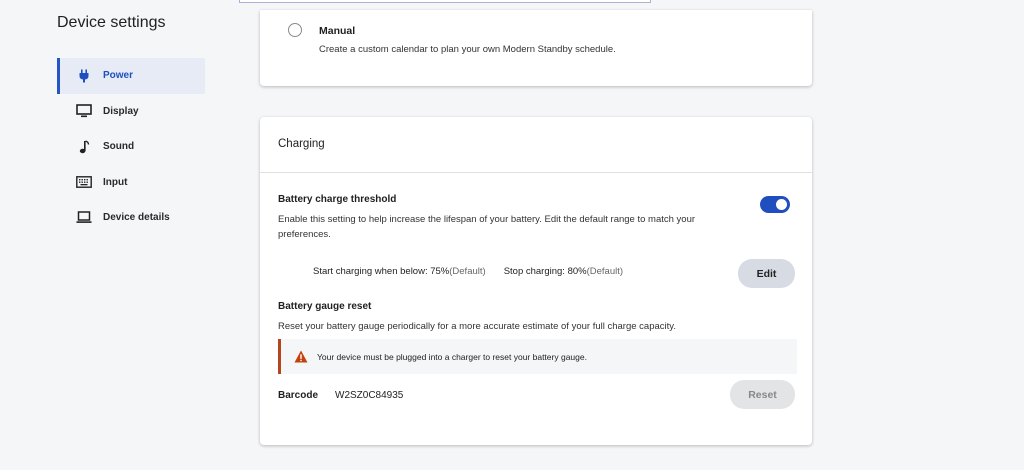 The height and width of the screenshot is (470, 1024). I want to click on battery-threshold-toggle, so click(775, 204).